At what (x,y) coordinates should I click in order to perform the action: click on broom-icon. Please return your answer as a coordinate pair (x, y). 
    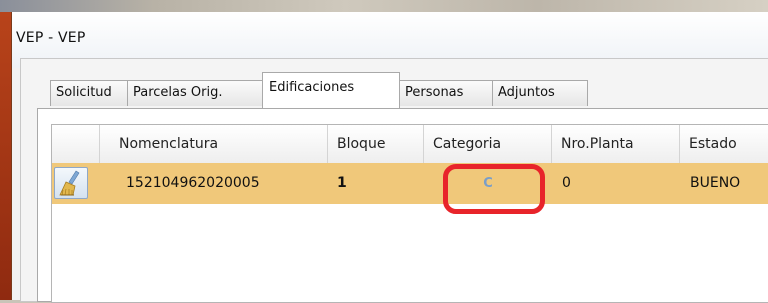
    Looking at the image, I should click on (69, 183).